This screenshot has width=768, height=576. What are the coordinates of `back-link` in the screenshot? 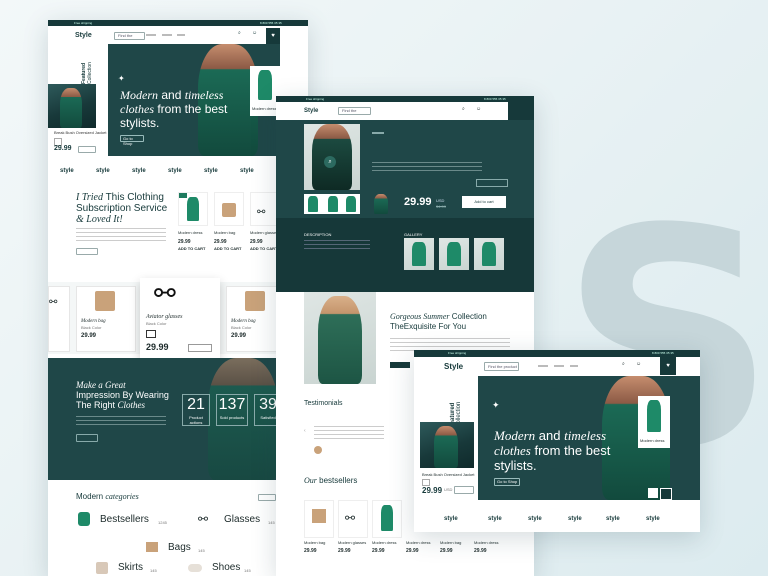 It's located at (378, 133).